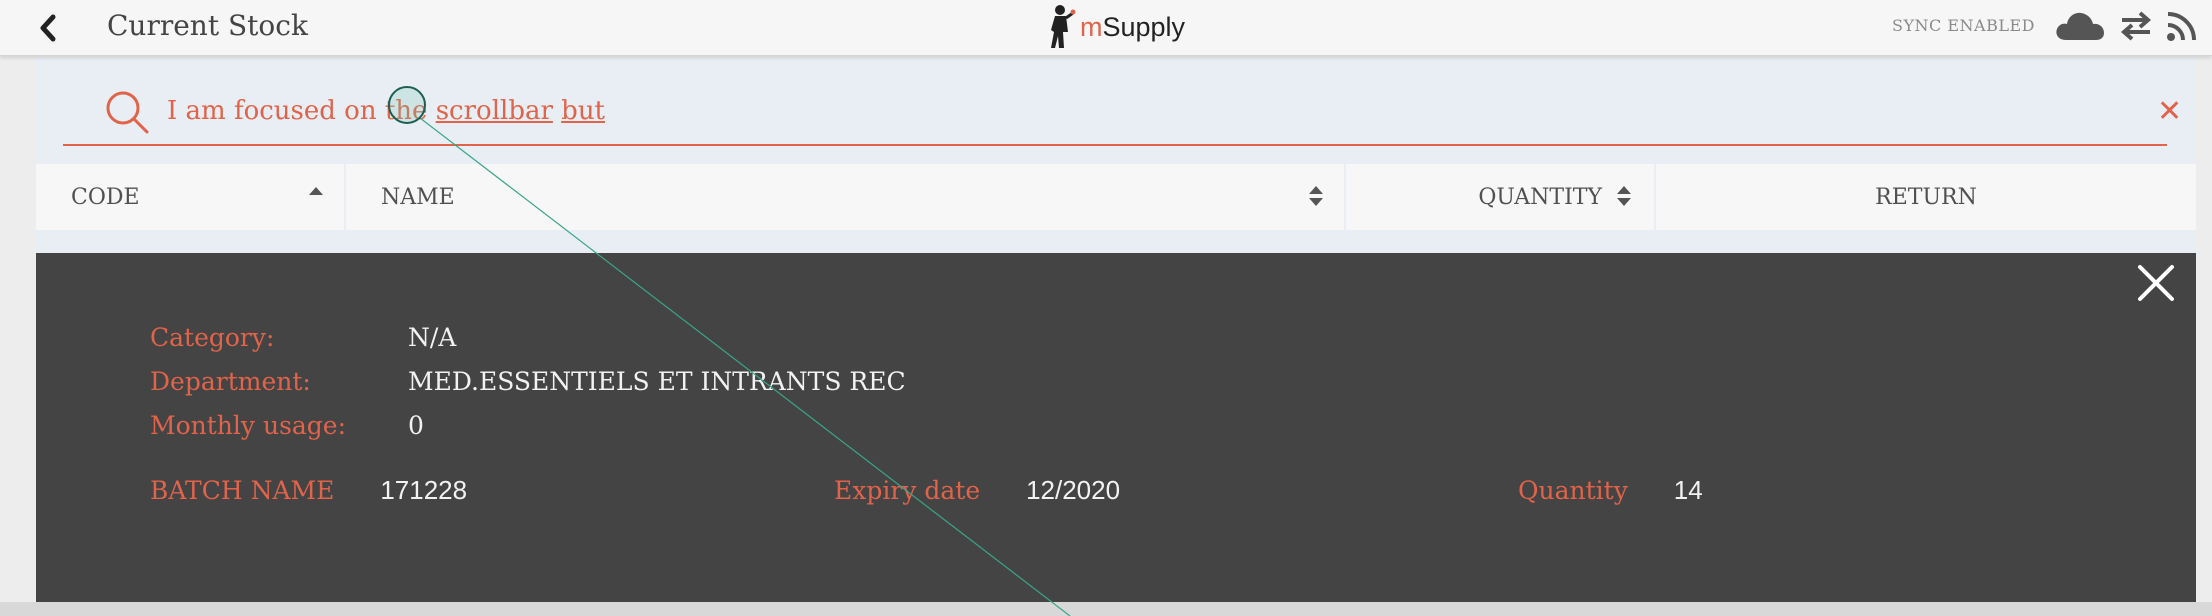 The height and width of the screenshot is (616, 2212). What do you see at coordinates (207, 25) in the screenshot?
I see `page-title: Current Stock` at bounding box center [207, 25].